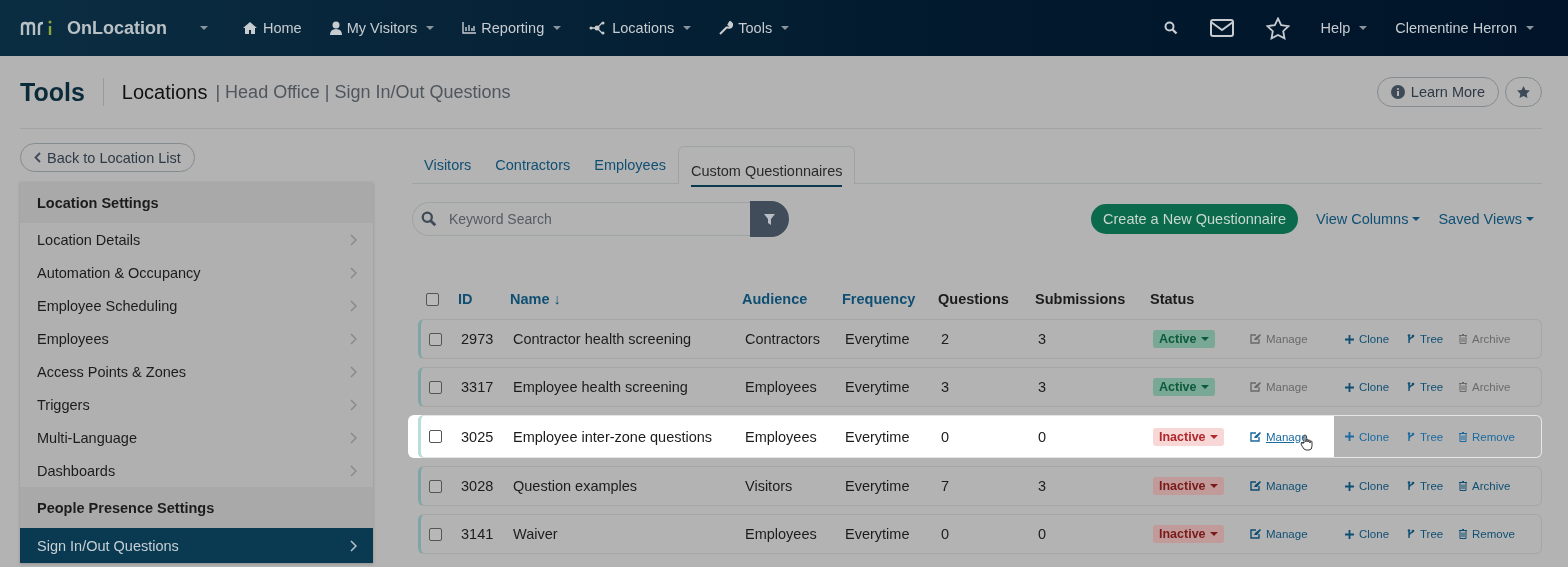 The image size is (1568, 567). What do you see at coordinates (196, 202) in the screenshot?
I see `menu-heading: Location Settings` at bounding box center [196, 202].